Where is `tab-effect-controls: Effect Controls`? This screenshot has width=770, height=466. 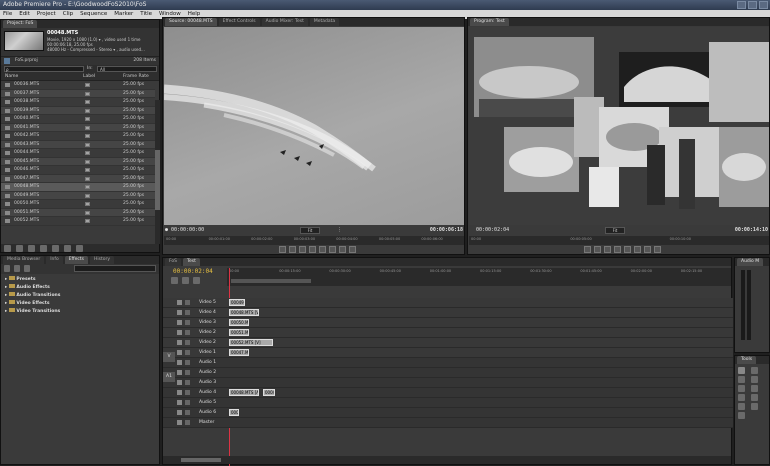
tab-effect-controls: Effect Controls is located at coordinates (239, 22).